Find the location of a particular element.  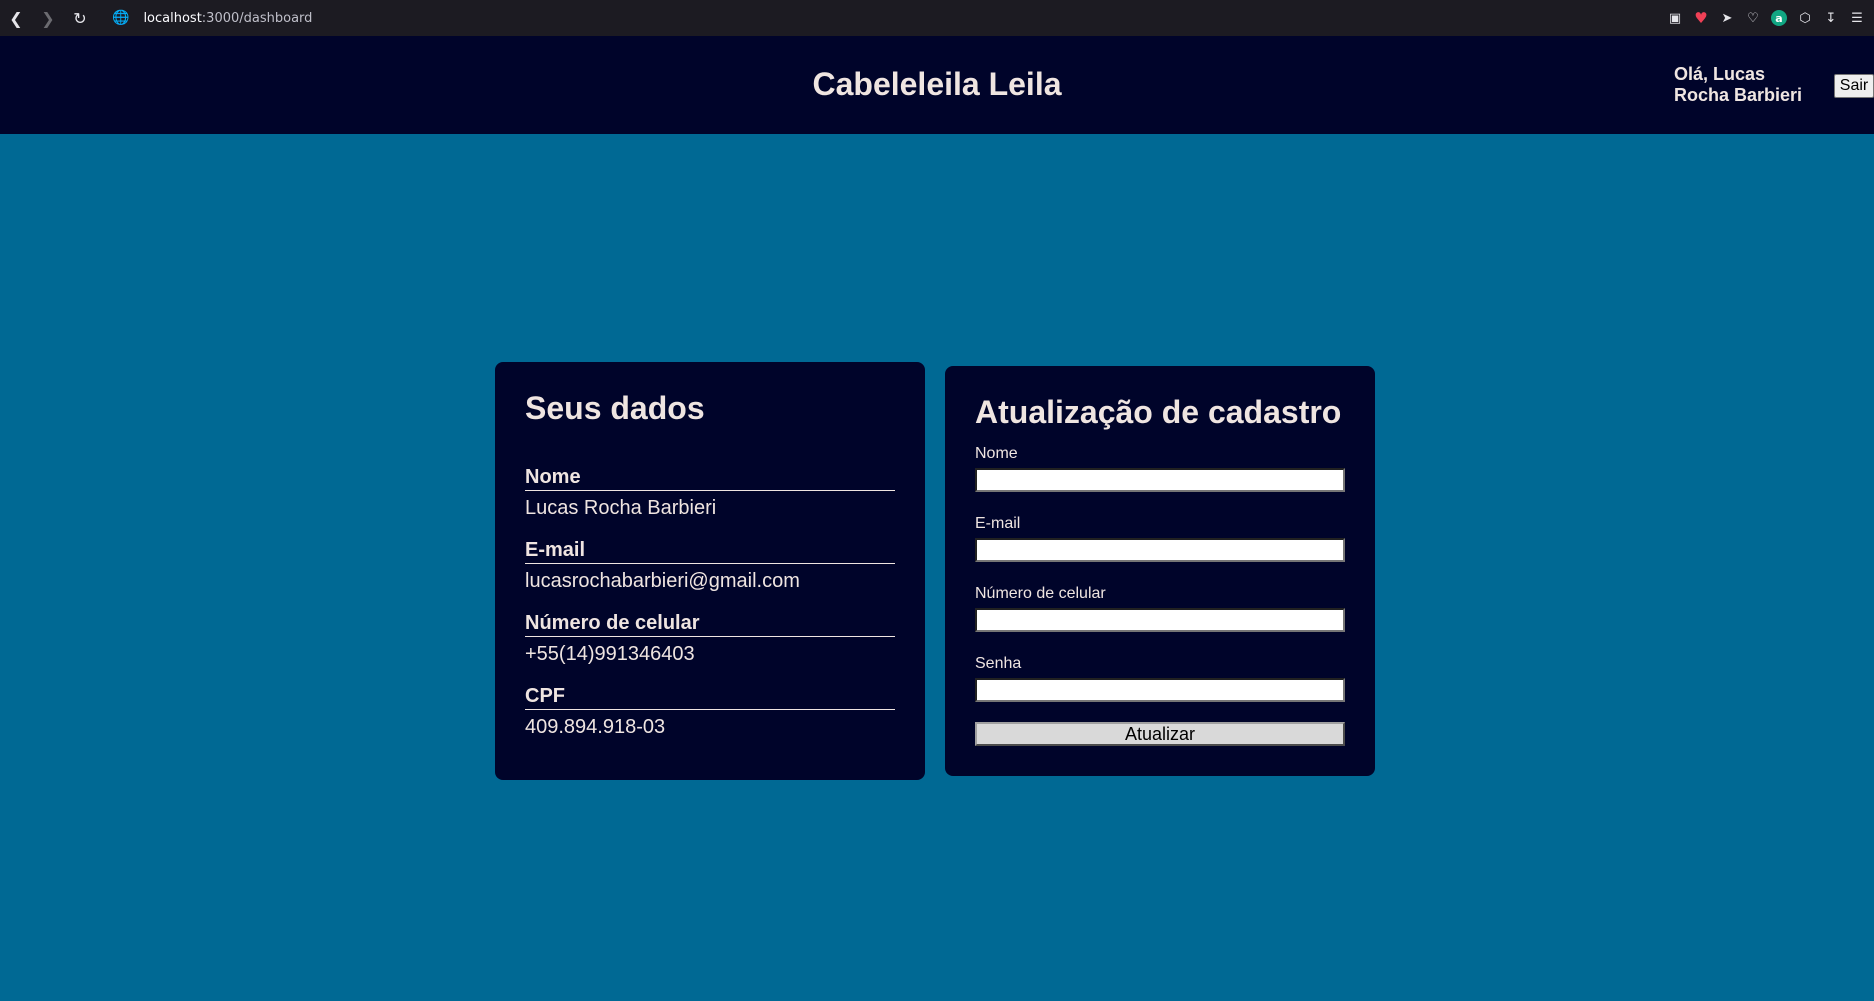

cube-icon: ⬡ is located at coordinates (1805, 18).